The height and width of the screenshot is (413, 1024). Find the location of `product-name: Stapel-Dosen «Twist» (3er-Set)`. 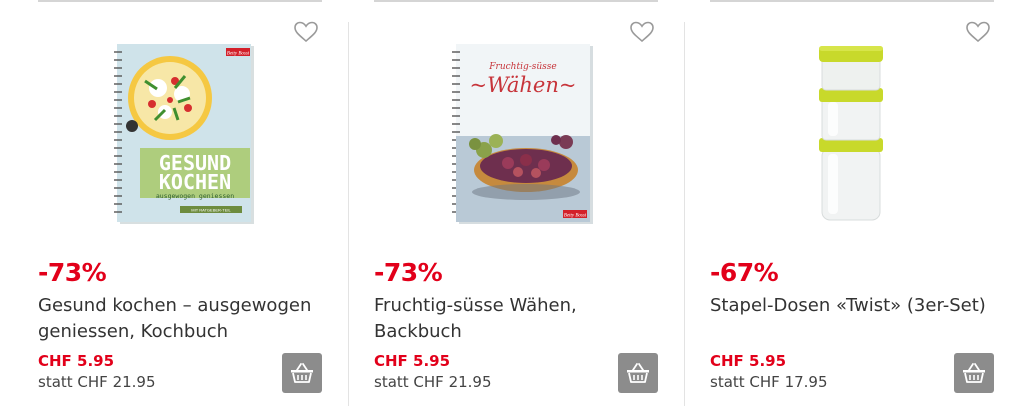

product-name: Stapel-Dosen «Twist» (3er-Set) is located at coordinates (855, 306).